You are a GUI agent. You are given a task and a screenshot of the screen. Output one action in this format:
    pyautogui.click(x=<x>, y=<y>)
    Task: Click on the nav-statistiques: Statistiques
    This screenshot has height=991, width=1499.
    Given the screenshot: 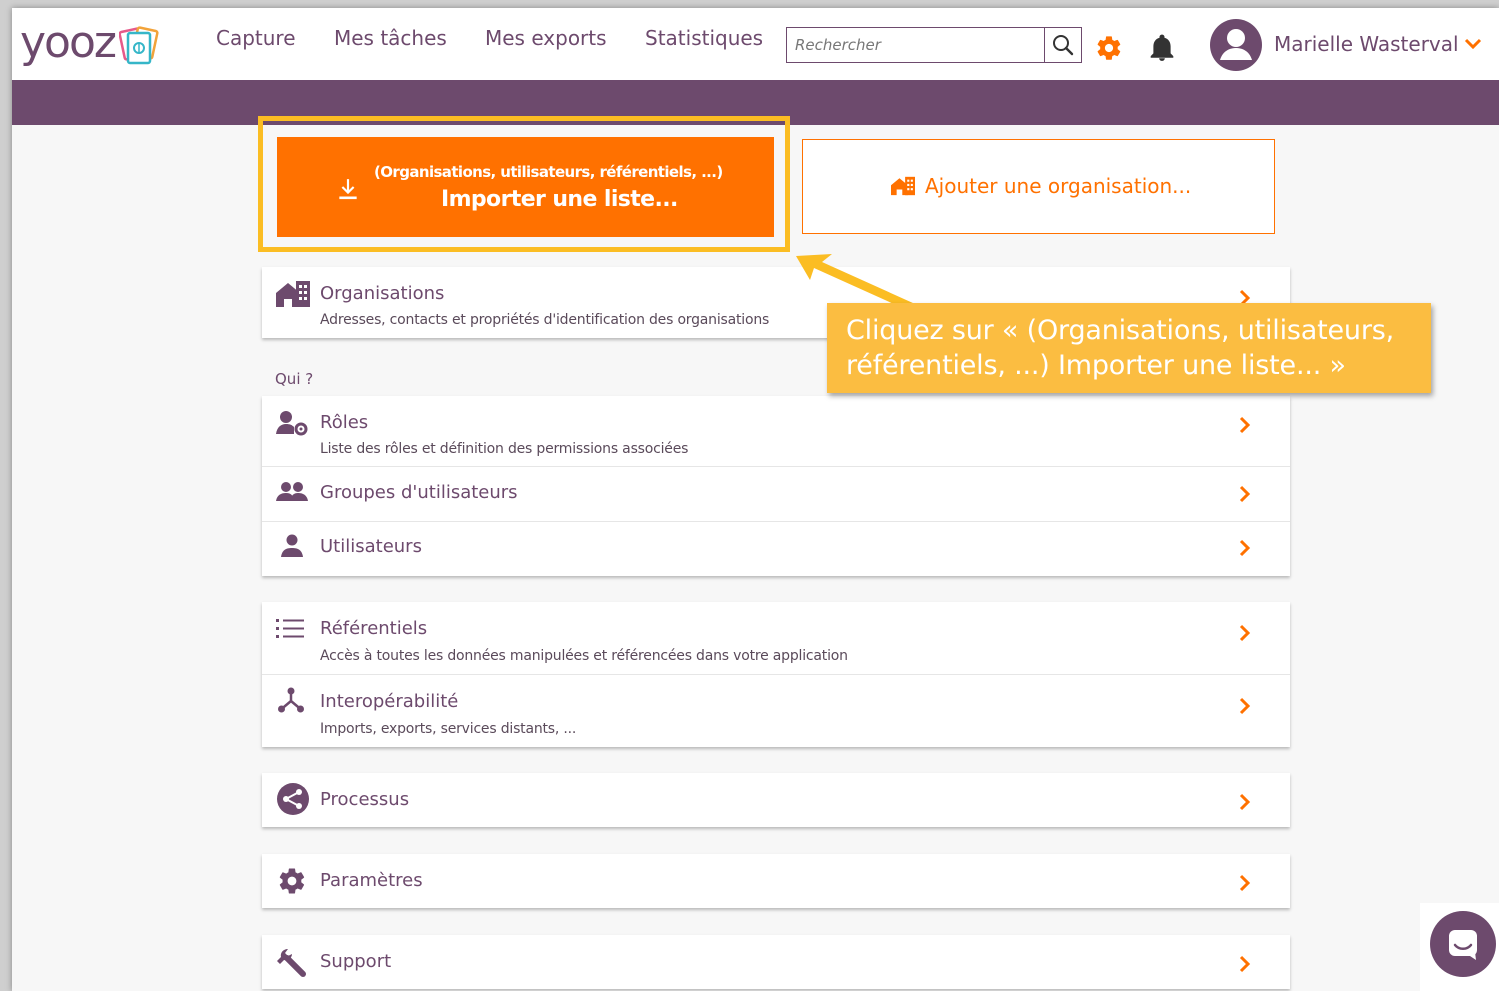 What is the action you would take?
    pyautogui.click(x=704, y=38)
    